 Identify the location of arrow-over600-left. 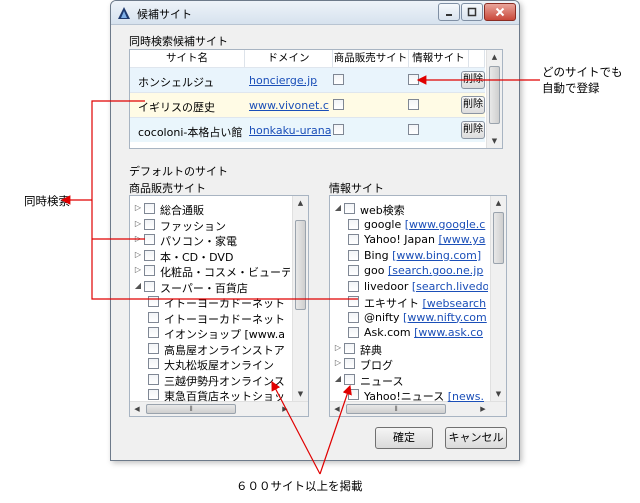
(296, 427).